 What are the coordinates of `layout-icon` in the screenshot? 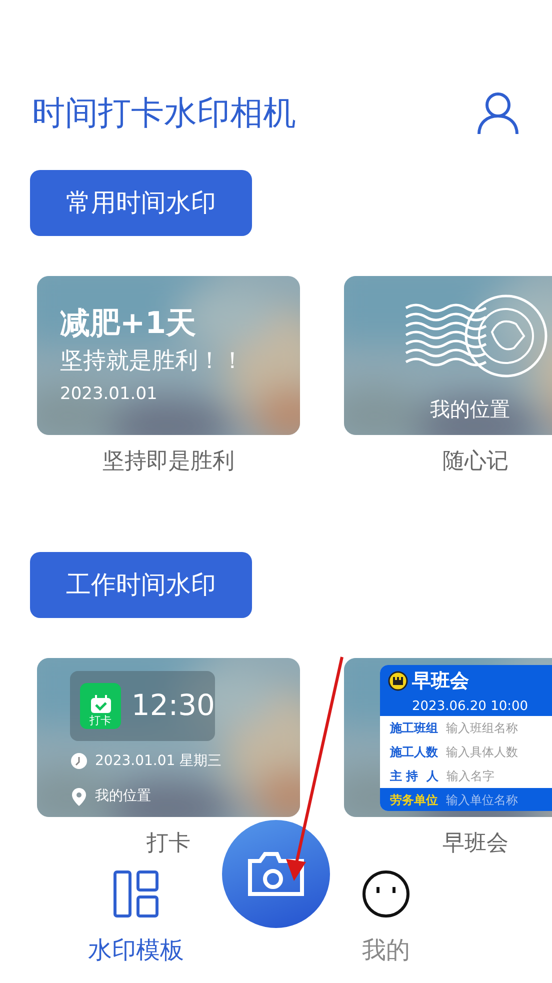 It's located at (136, 894).